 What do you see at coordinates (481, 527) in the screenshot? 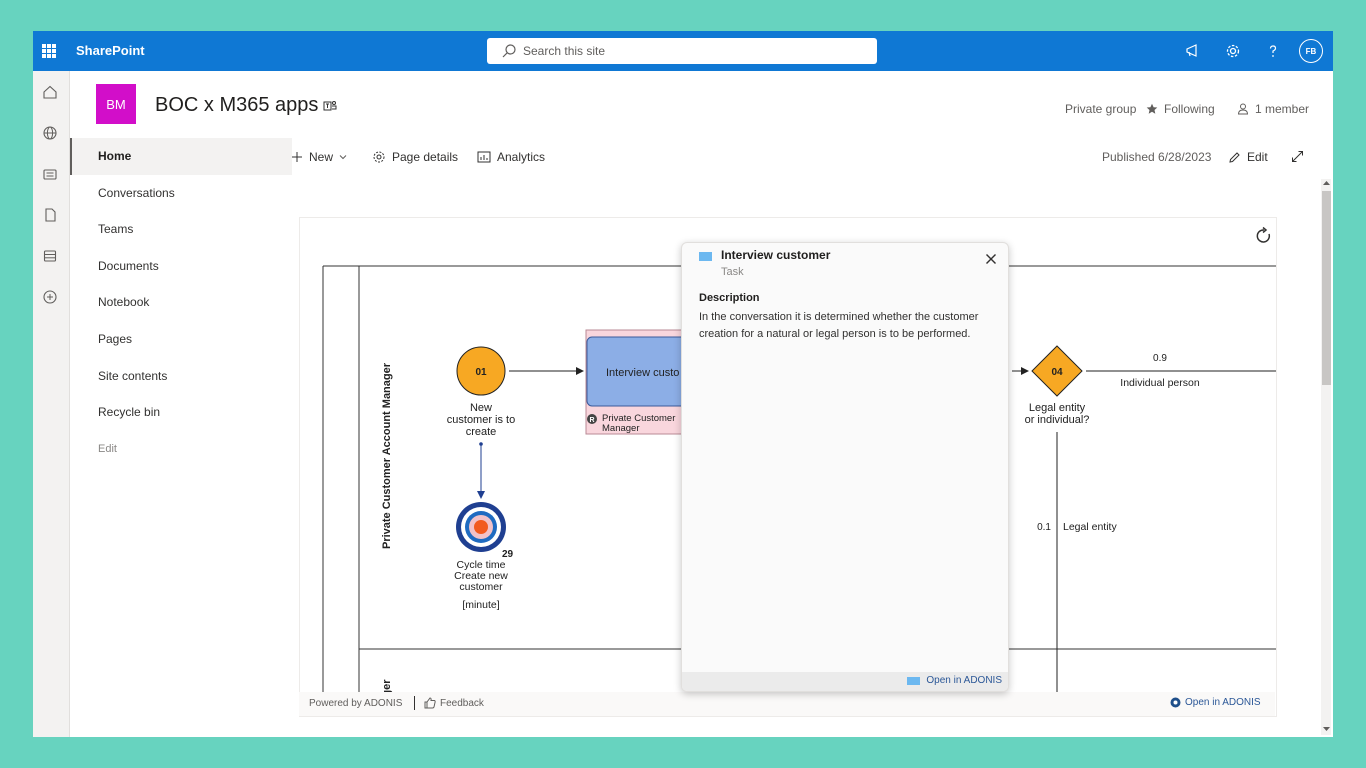
I see `kpi-cycle-time` at bounding box center [481, 527].